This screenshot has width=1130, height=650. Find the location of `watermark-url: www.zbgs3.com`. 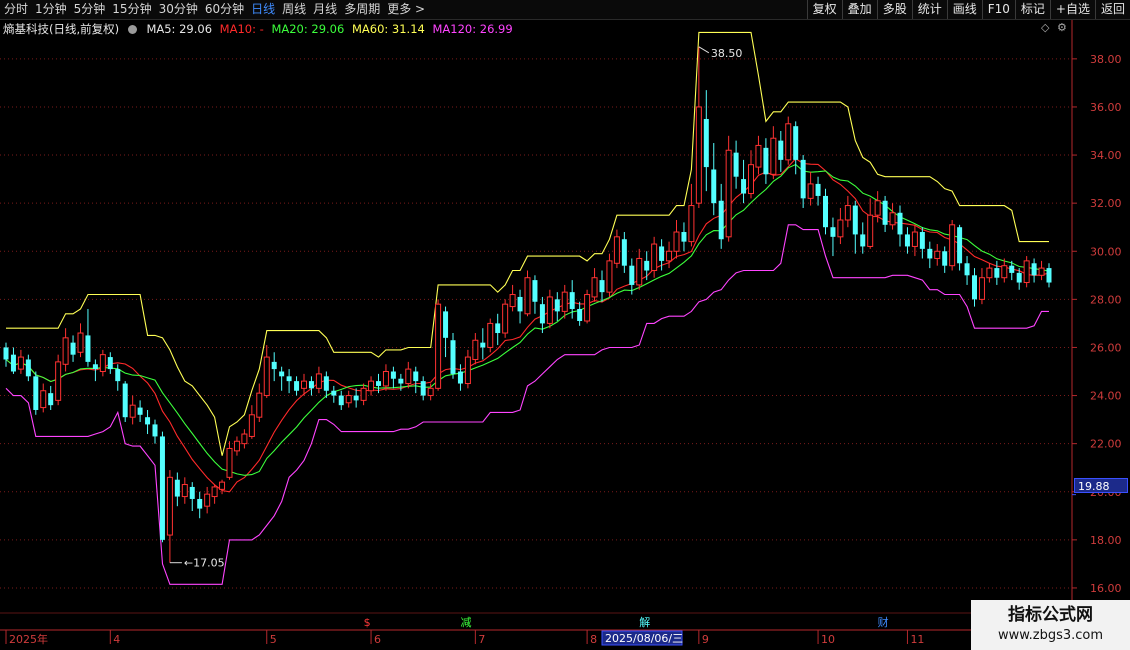

watermark-url: www.zbgs3.com is located at coordinates (1050, 635).